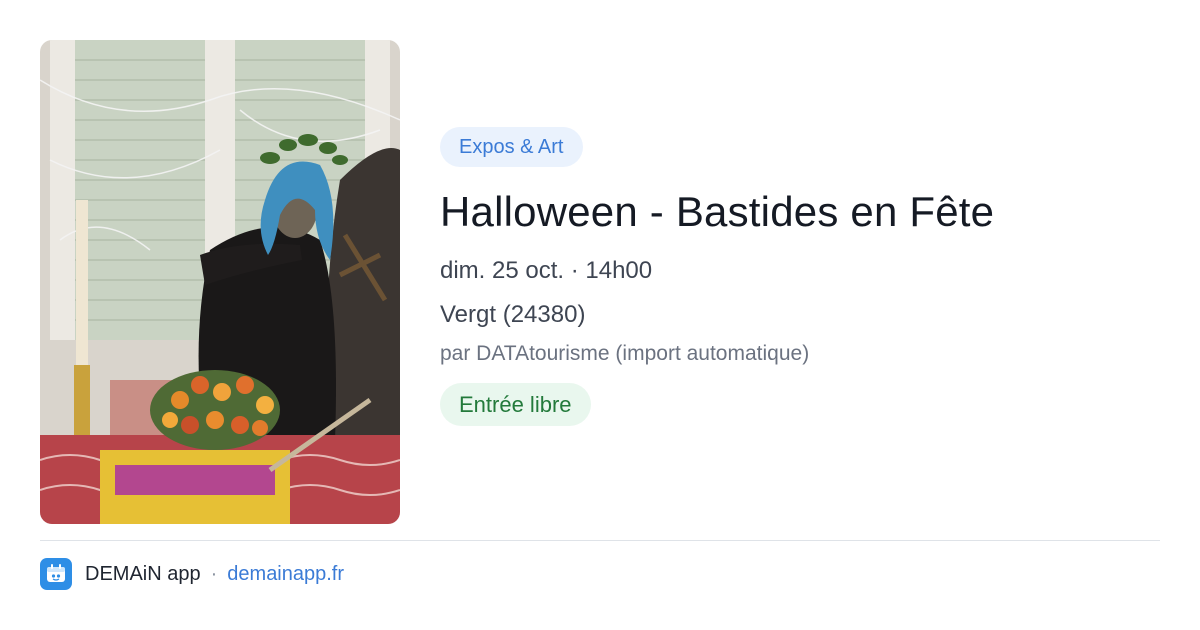 The width and height of the screenshot is (1200, 630). I want to click on event-organizer: par DATAtourisme (import automatique), so click(625, 353).